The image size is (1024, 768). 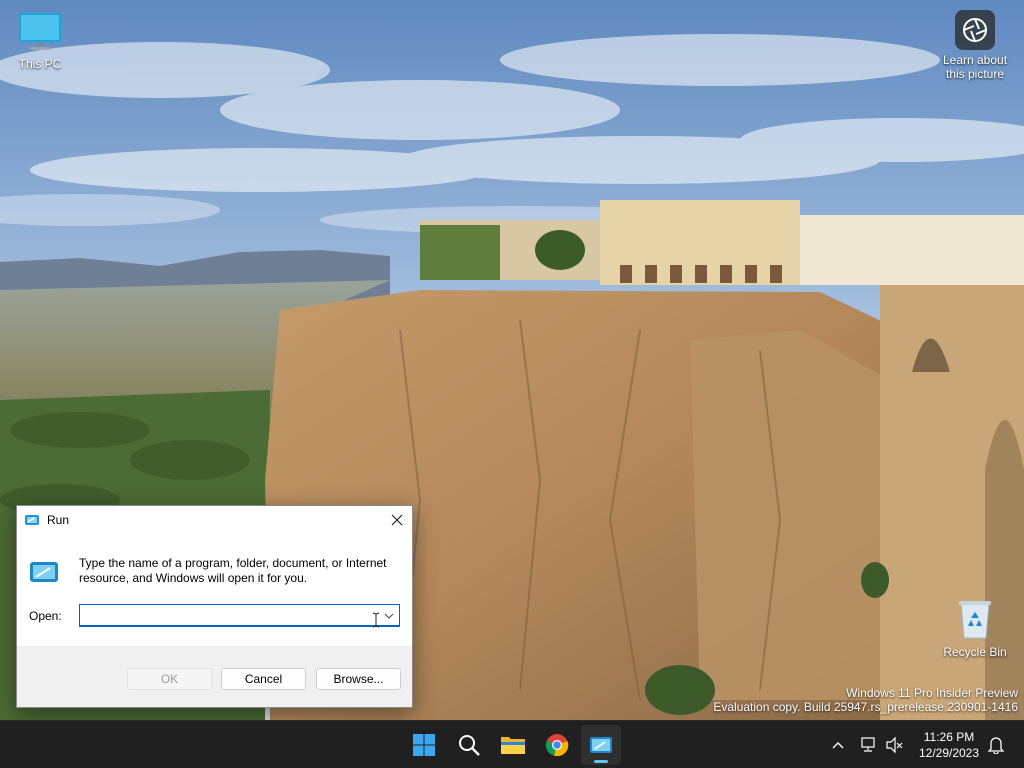 I want to click on clock-date: 12/29/2023, so click(x=949, y=753).